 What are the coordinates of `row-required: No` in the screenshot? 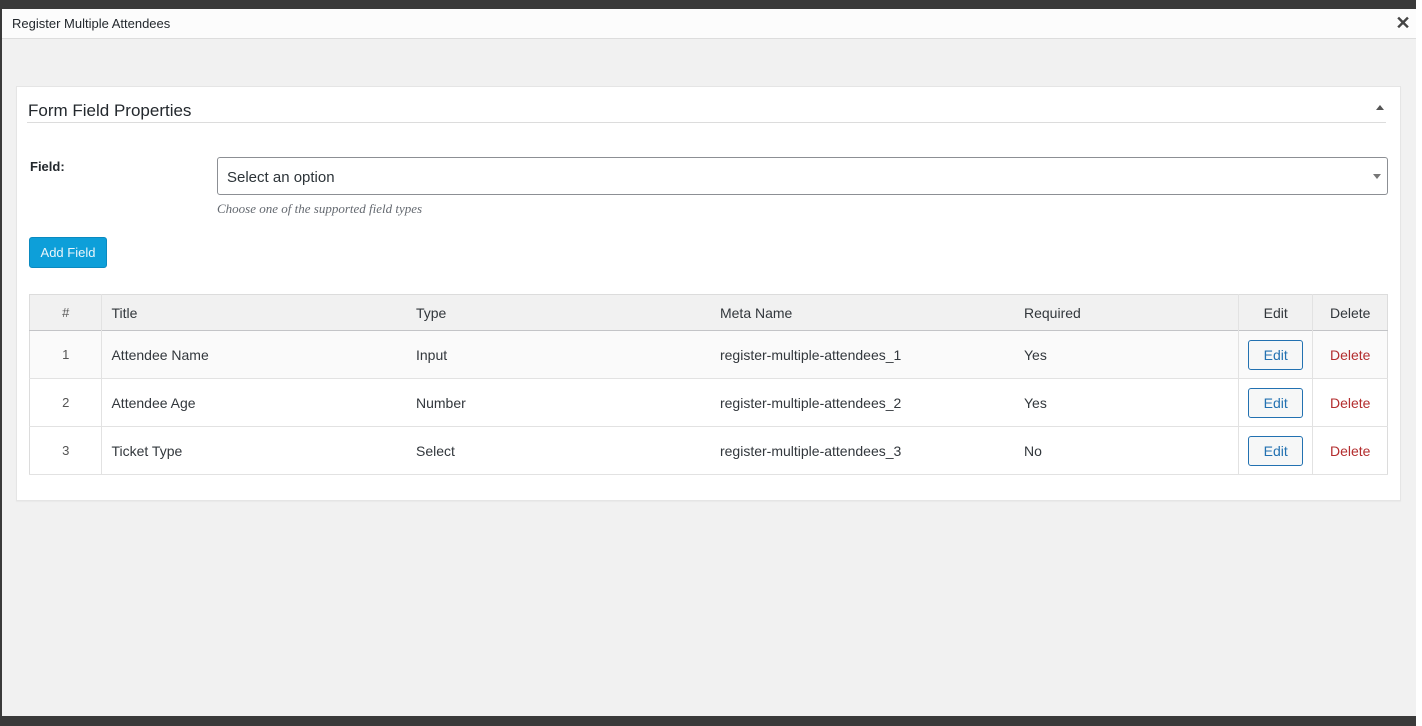 It's located at (1126, 450).